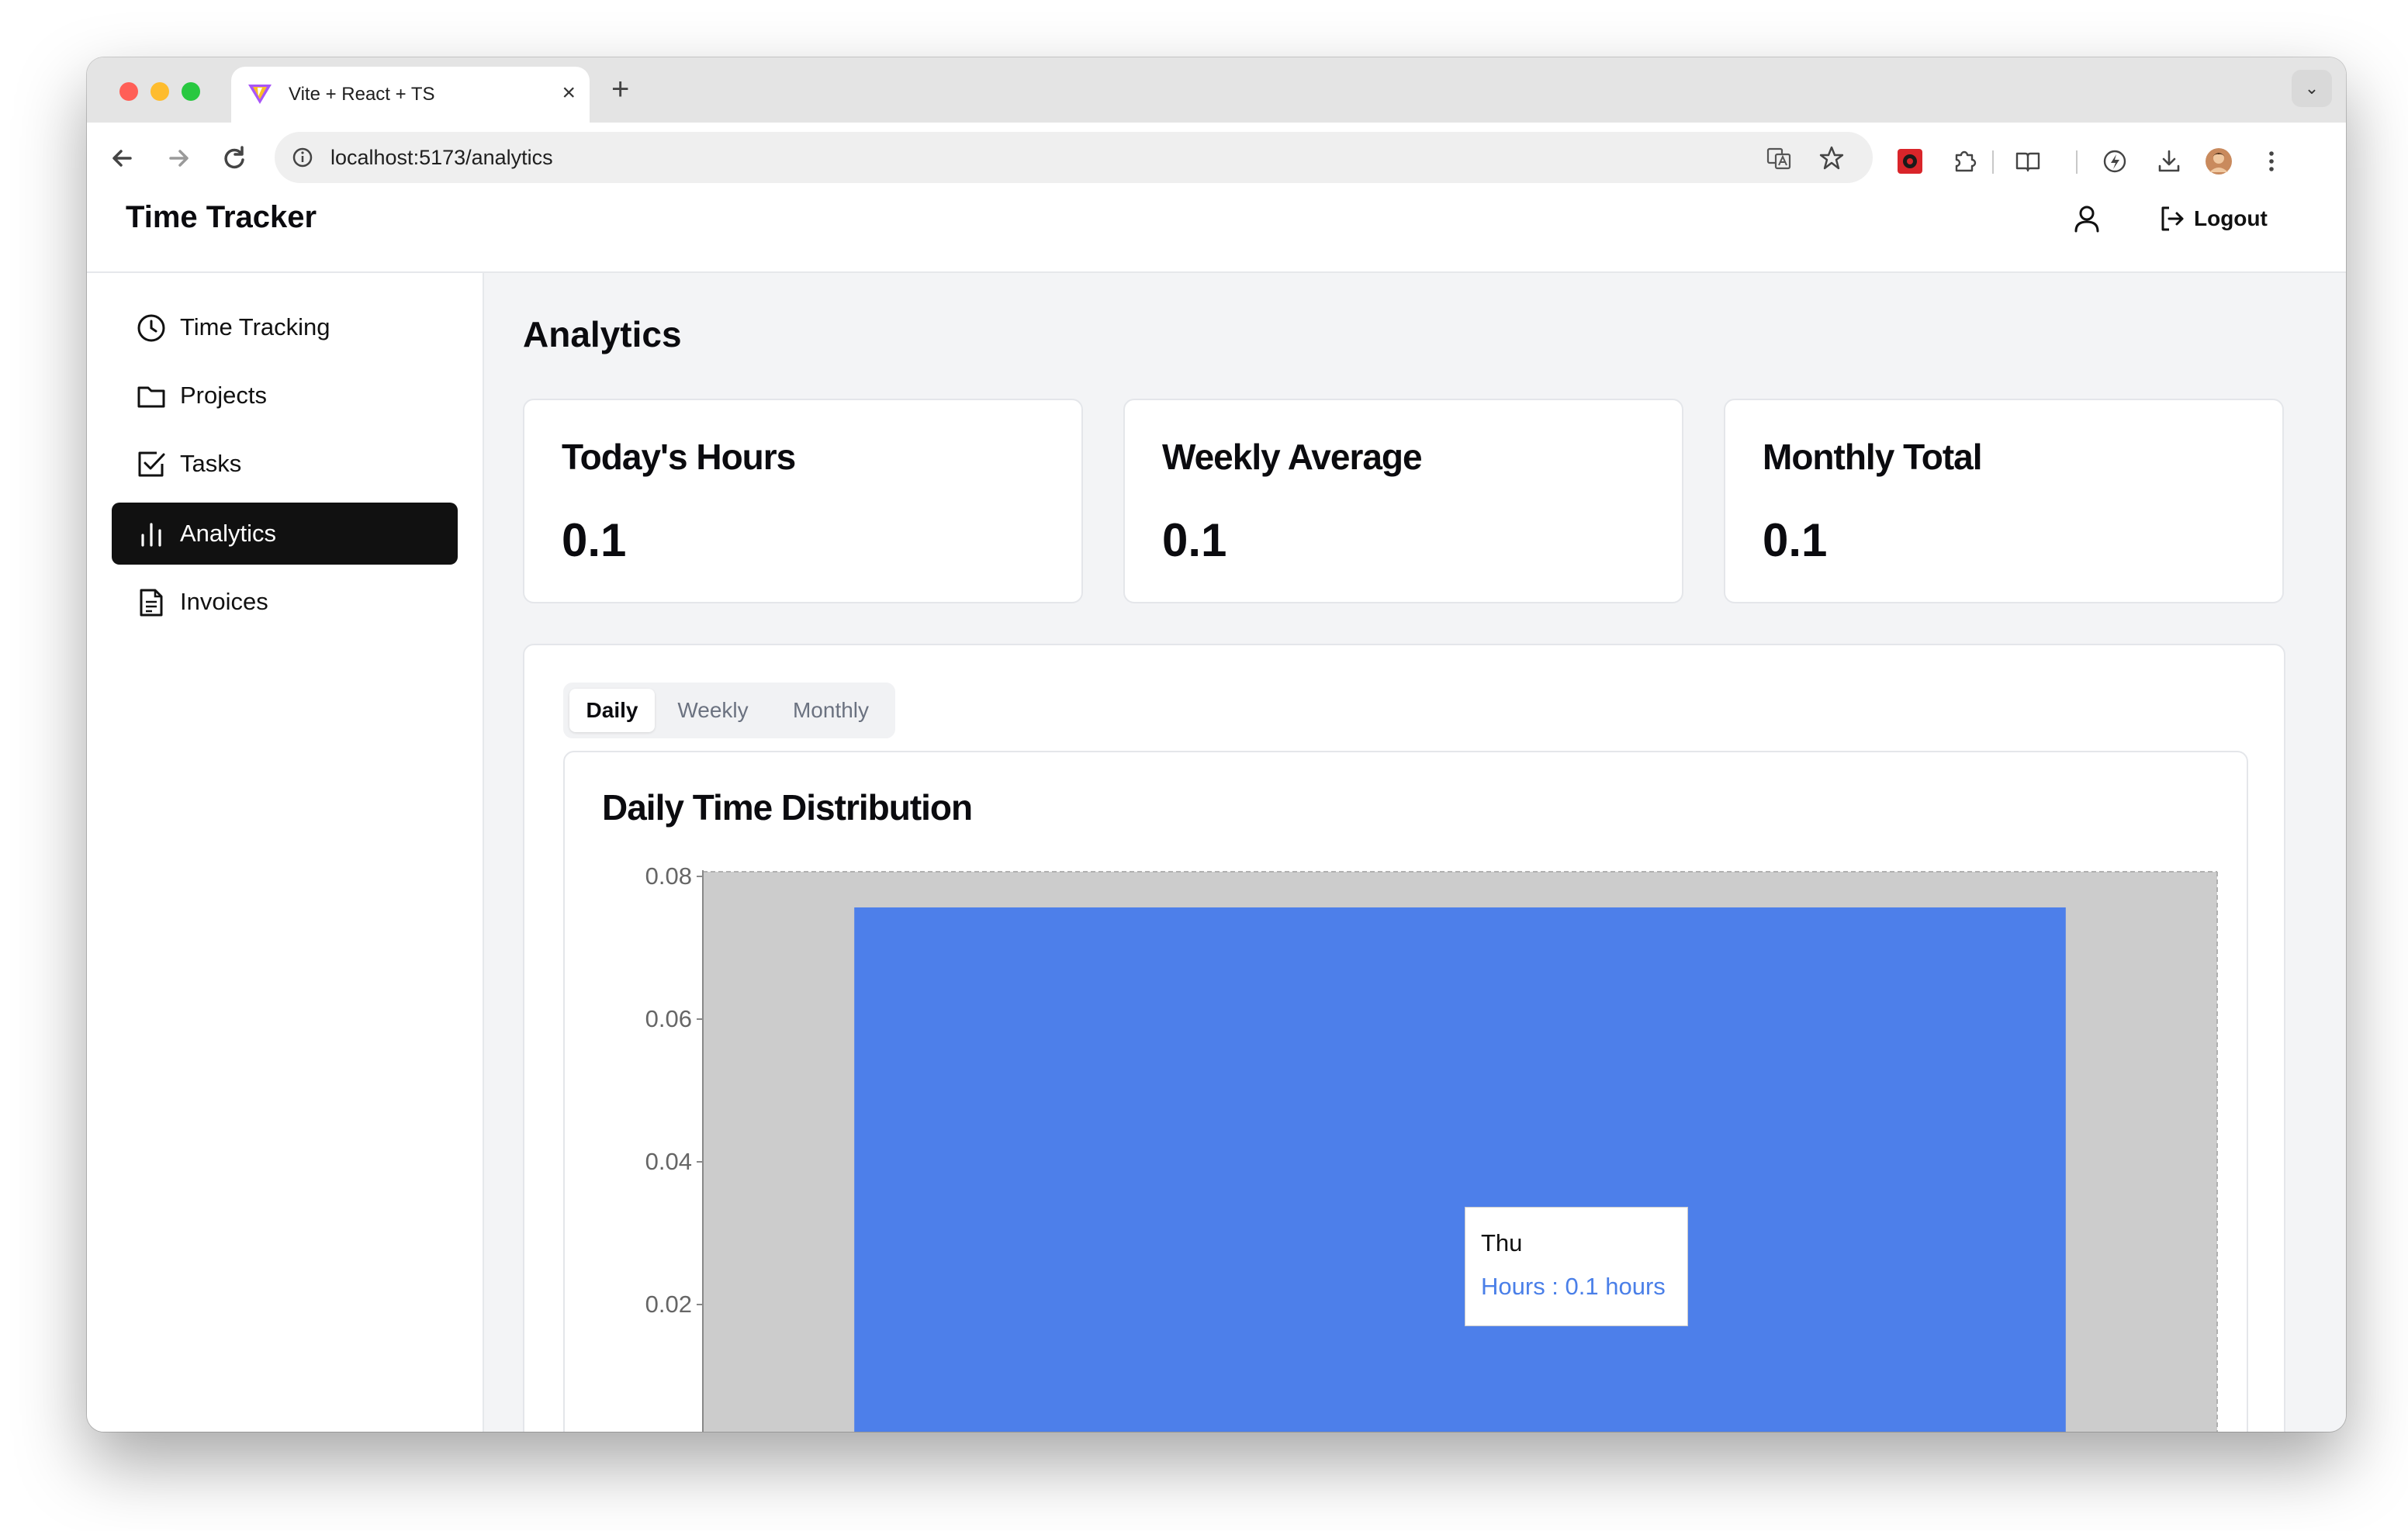 The height and width of the screenshot is (1531, 2408). What do you see at coordinates (224, 601) in the screenshot?
I see `sidebar-item-label: Invoices` at bounding box center [224, 601].